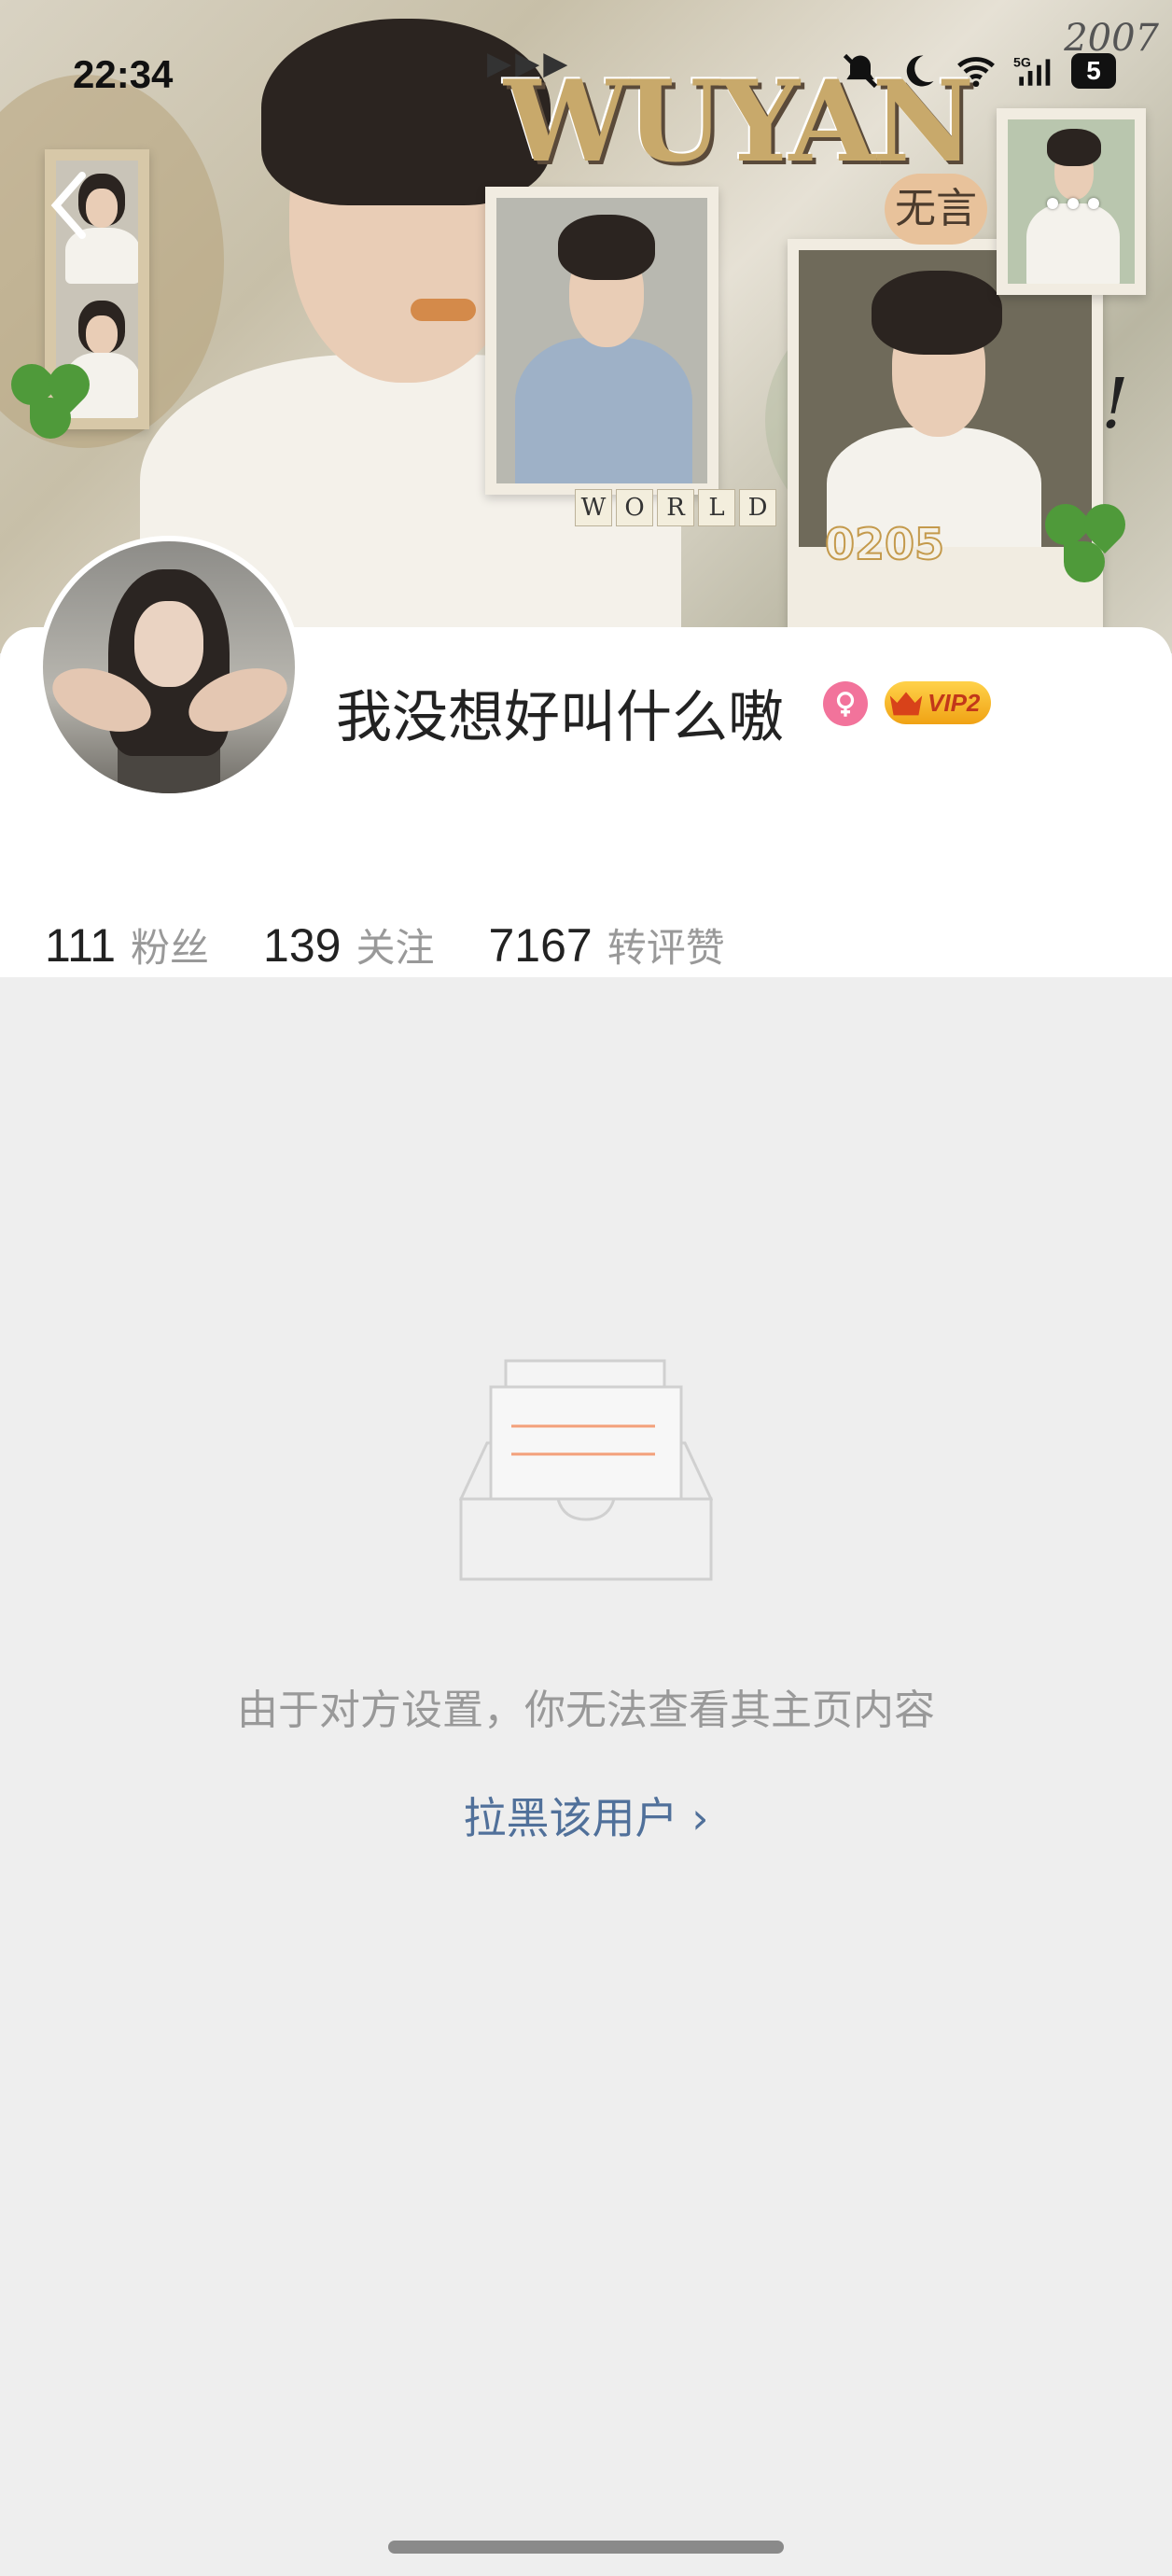  Describe the element at coordinates (586, 1470) in the screenshot. I see `empty-inbox-icon` at that location.